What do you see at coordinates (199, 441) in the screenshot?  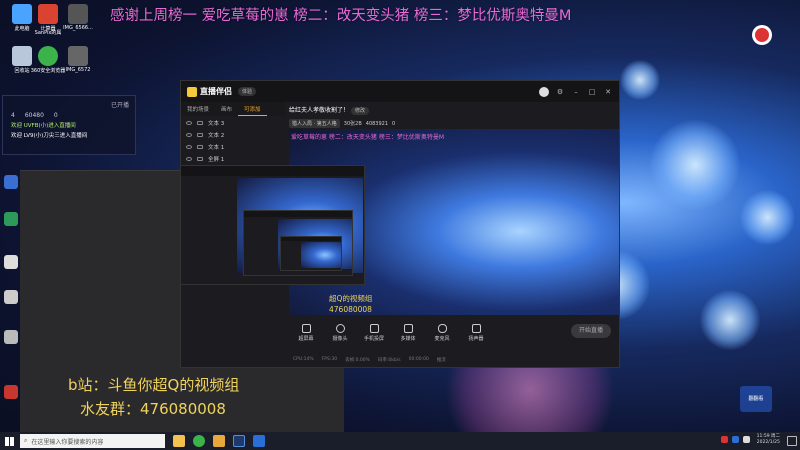 I see `browser-icon` at bounding box center [199, 441].